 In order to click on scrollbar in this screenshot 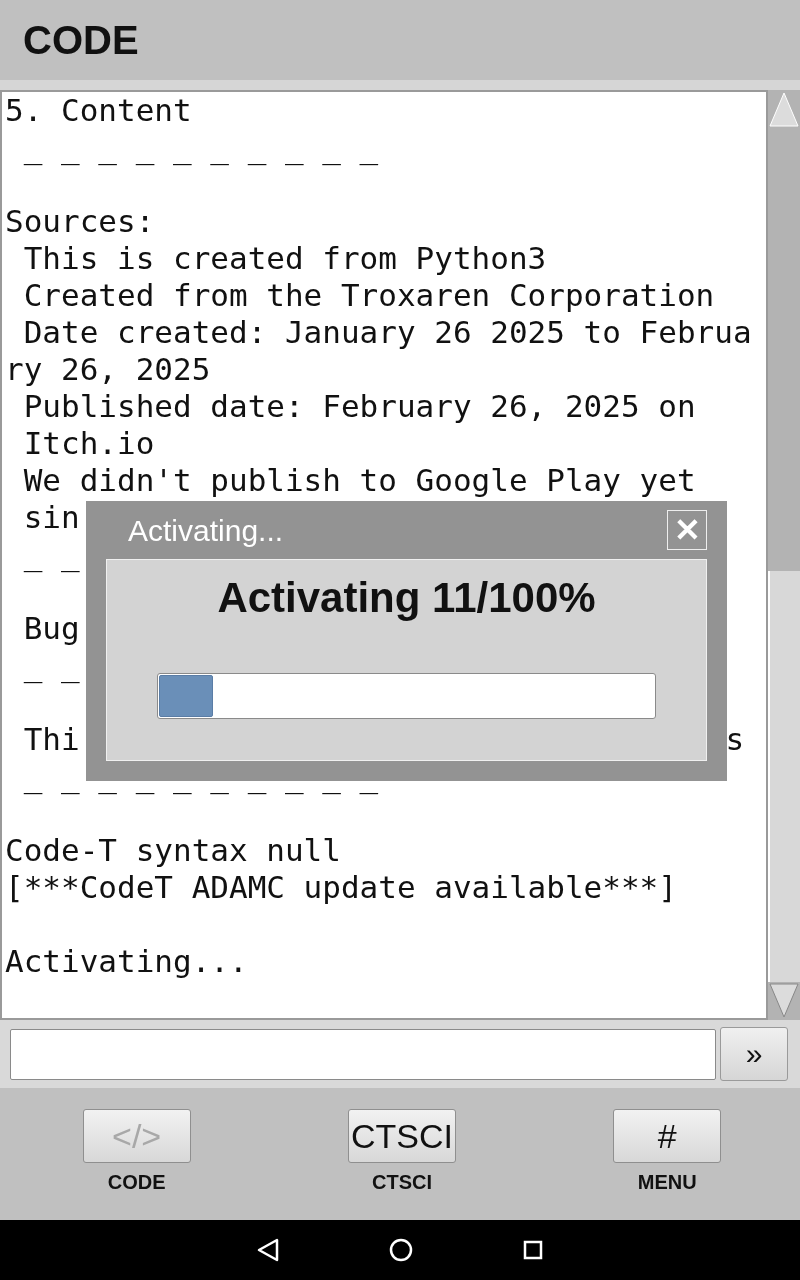, I will do `click(784, 555)`.